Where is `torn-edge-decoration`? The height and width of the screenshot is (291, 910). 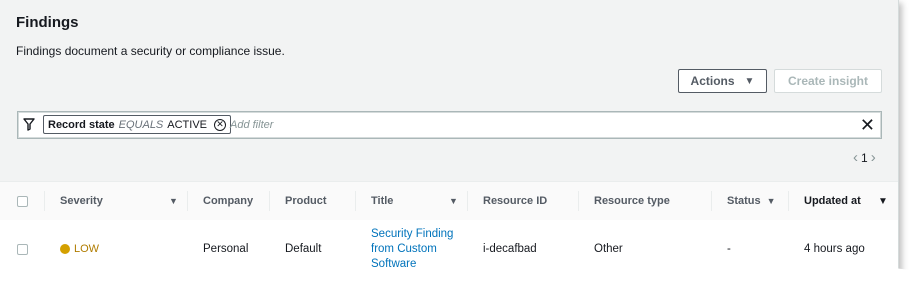
torn-edge-decoration is located at coordinates (455, 277).